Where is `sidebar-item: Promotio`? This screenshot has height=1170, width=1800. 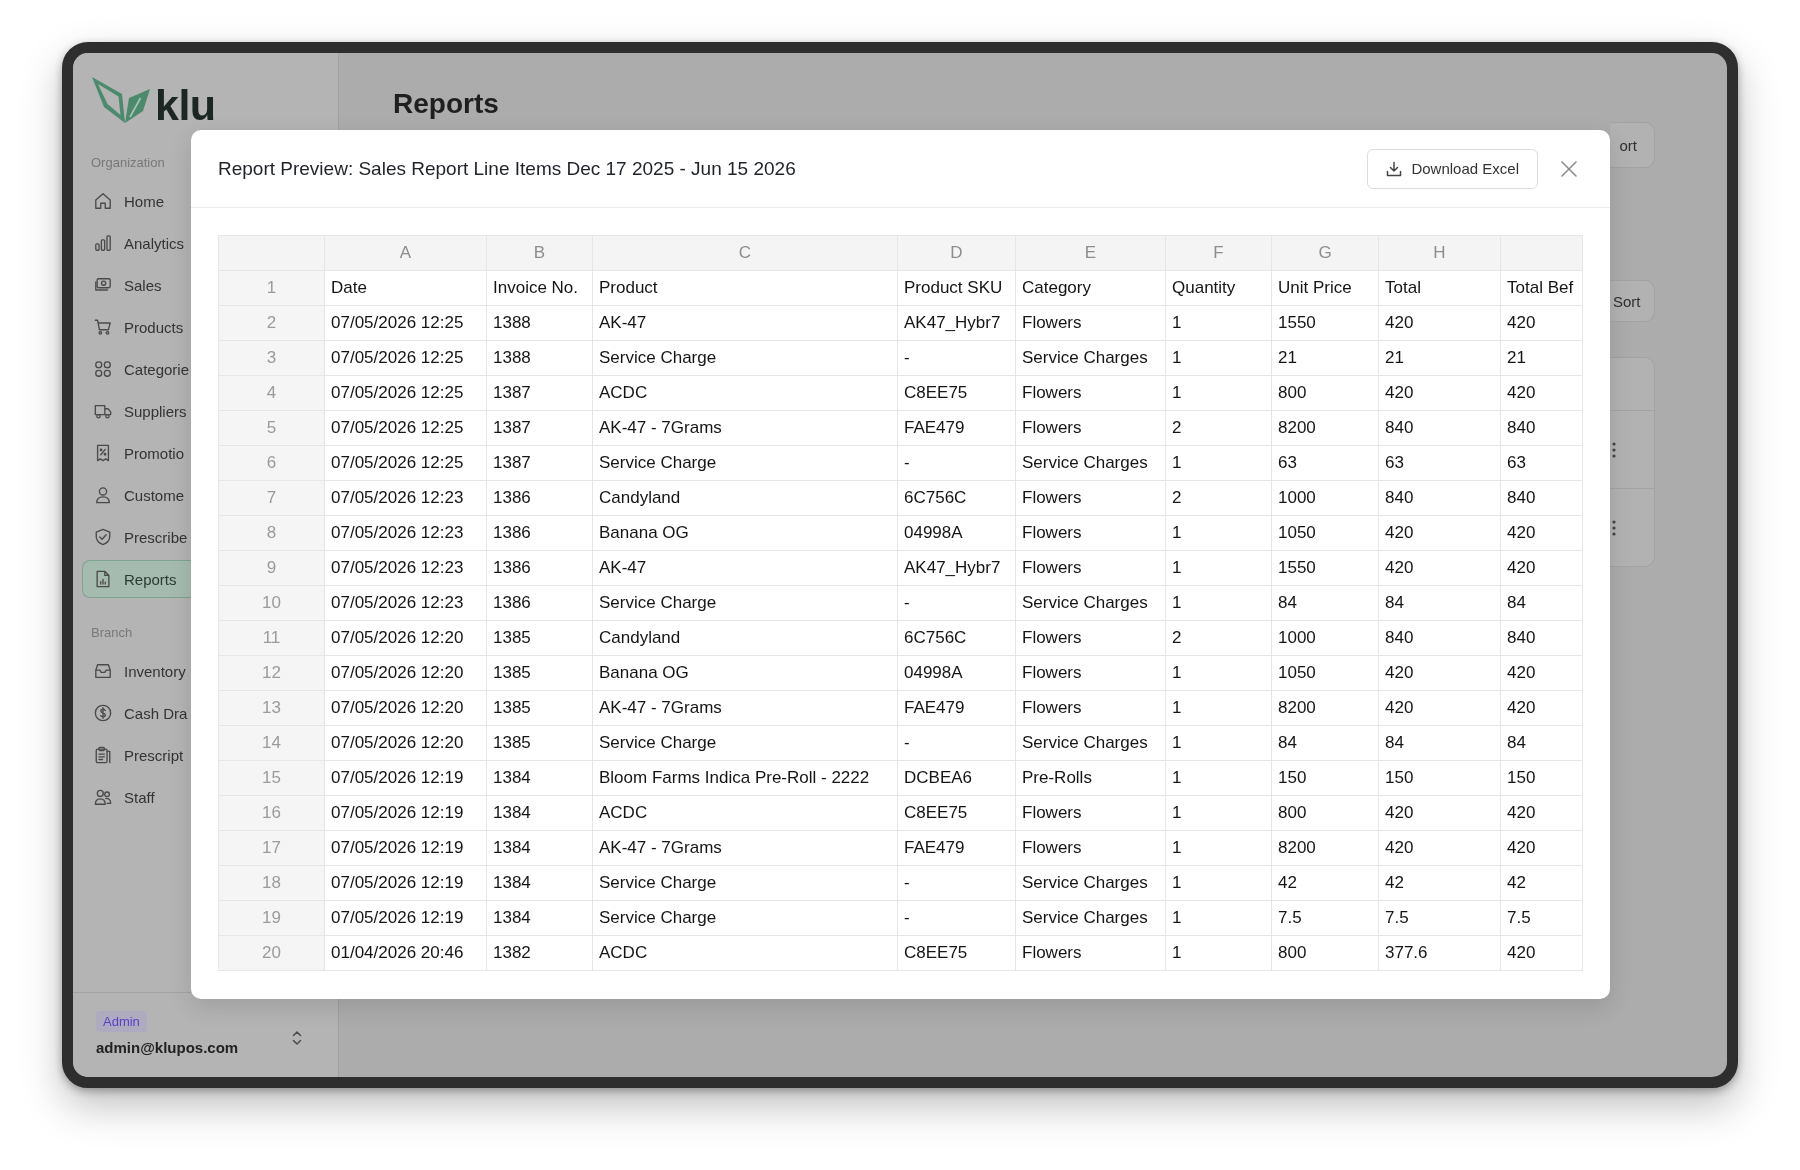
sidebar-item: Promotio is located at coordinates (136, 453).